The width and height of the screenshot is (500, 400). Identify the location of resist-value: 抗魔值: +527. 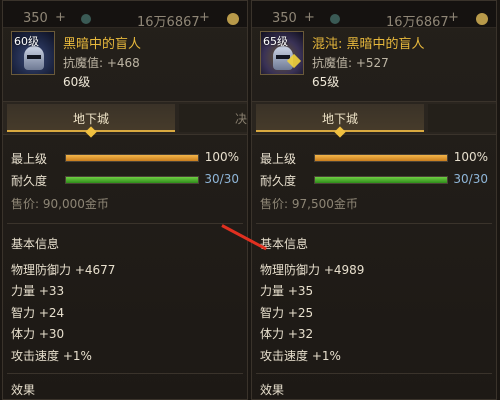
(350, 63).